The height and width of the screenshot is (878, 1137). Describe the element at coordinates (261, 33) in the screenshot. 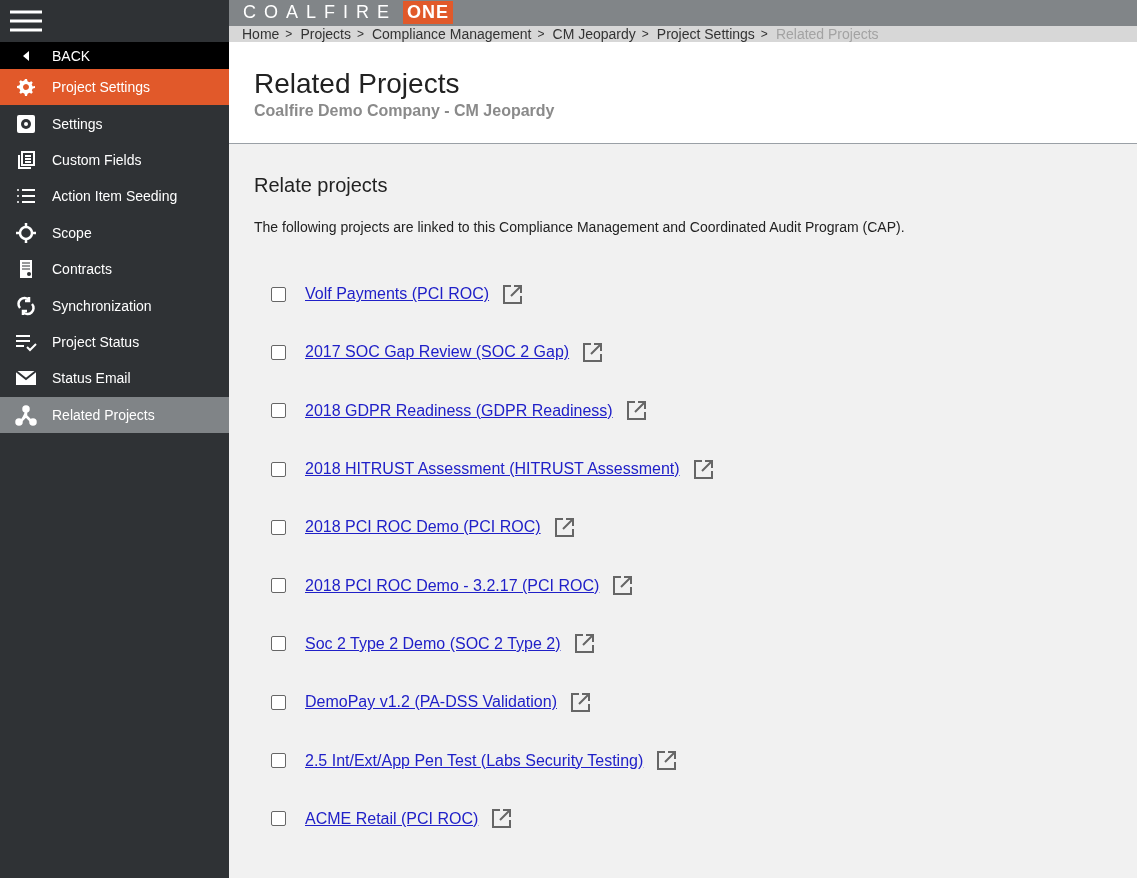

I see `breadcrumb-link: Home` at that location.